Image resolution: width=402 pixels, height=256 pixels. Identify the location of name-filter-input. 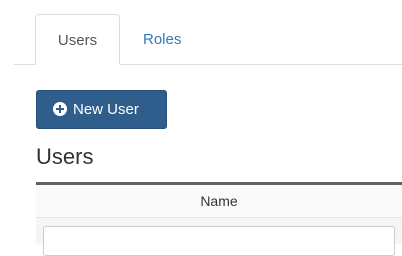
(219, 241).